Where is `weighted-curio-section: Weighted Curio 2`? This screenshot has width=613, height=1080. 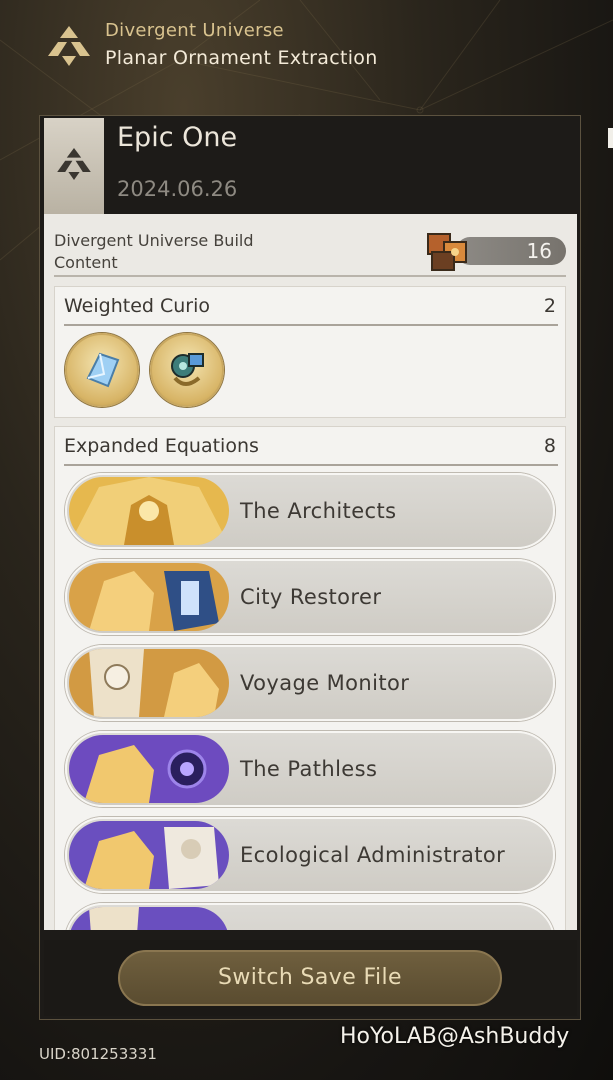 weighted-curio-section: Weighted Curio 2 is located at coordinates (310, 352).